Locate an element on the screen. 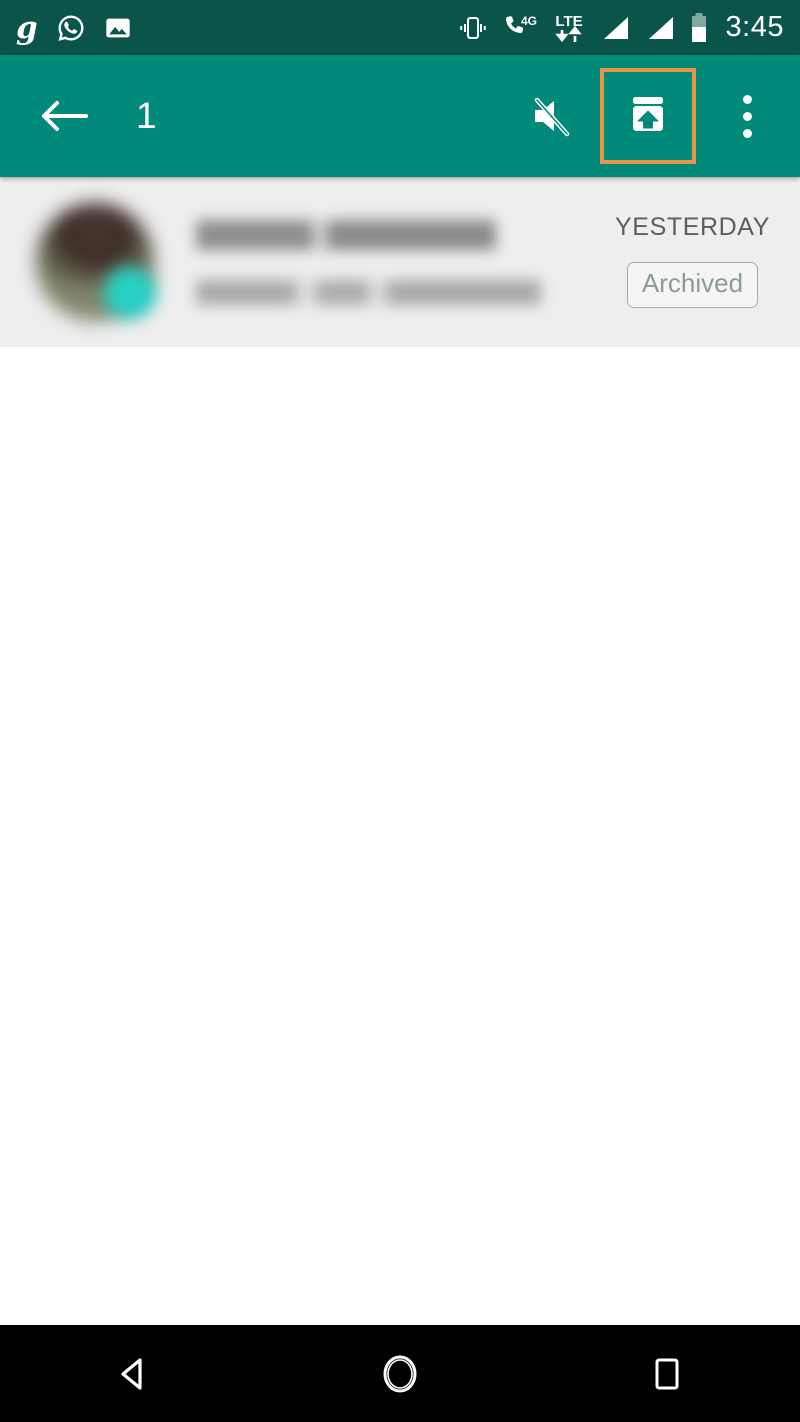 This screenshot has height=1422, width=800. battery-icon is located at coordinates (699, 28).